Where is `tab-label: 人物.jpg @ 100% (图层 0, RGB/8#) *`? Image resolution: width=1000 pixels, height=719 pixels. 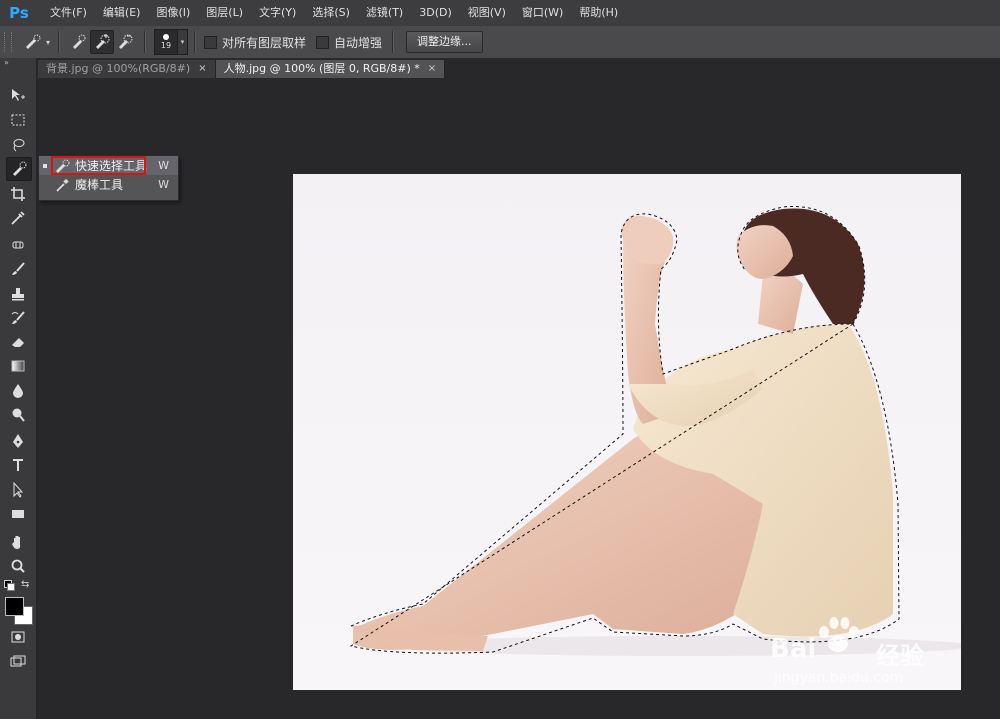
tab-label: 人物.jpg @ 100% (图层 0, RGB/8#) * is located at coordinates (321, 68).